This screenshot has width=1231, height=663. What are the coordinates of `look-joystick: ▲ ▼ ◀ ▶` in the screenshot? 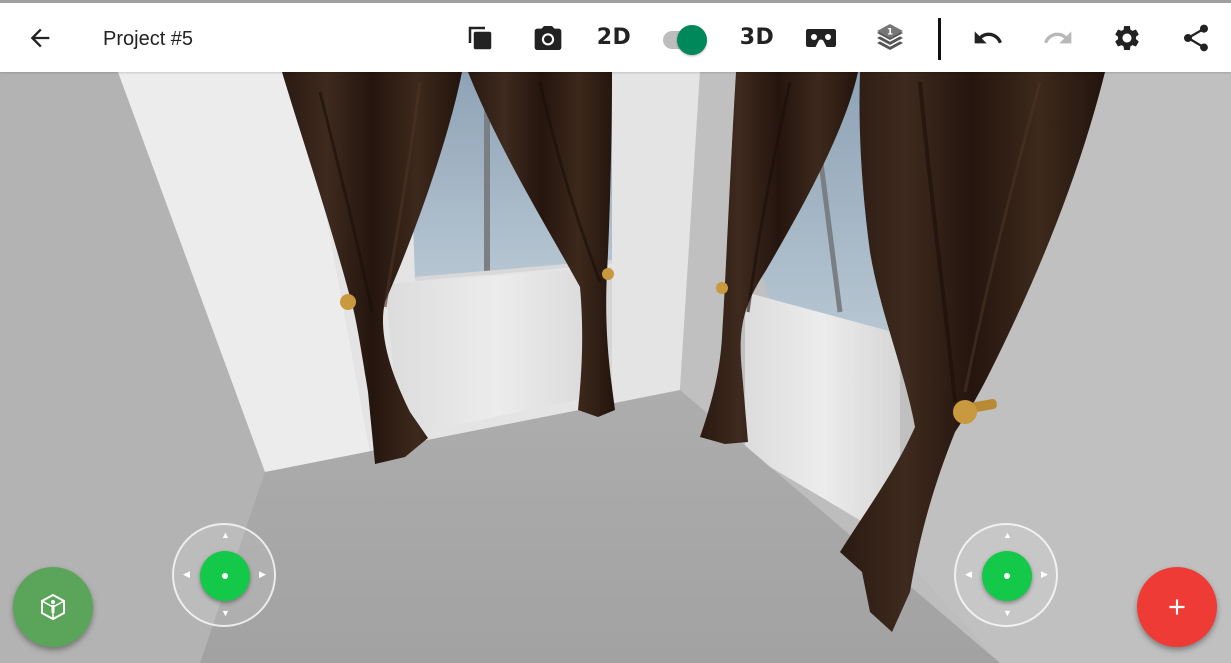 It's located at (1006, 575).